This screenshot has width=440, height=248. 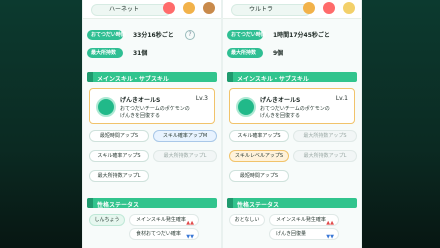 I want to click on right-subskill-3: スキルレベルアップS, so click(x=259, y=156).